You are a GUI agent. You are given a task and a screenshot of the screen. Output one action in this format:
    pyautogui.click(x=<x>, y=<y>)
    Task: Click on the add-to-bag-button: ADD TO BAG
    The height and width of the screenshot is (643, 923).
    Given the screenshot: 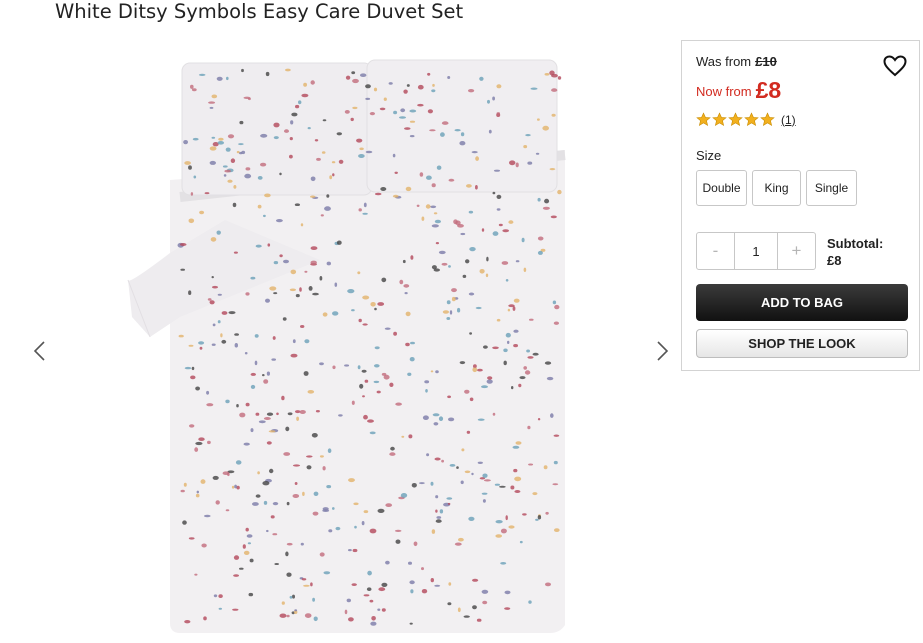 What is the action you would take?
    pyautogui.click(x=802, y=302)
    